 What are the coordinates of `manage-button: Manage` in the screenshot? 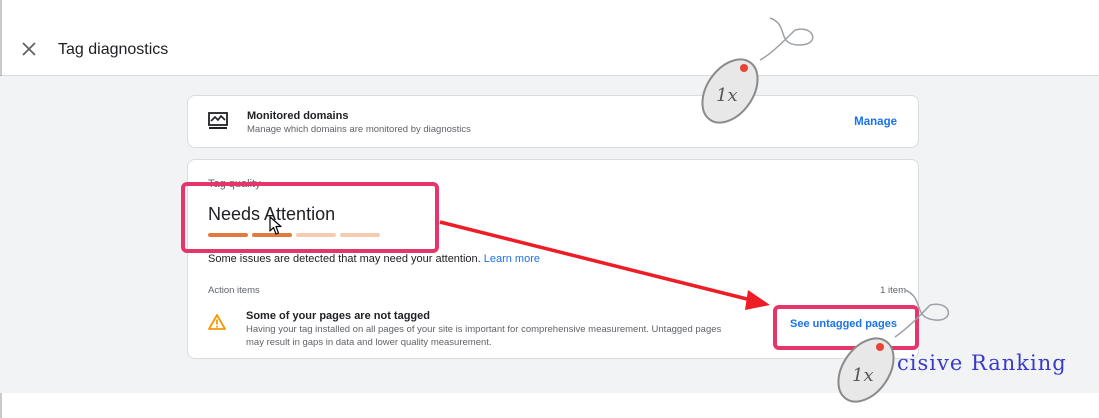 It's located at (875, 122).